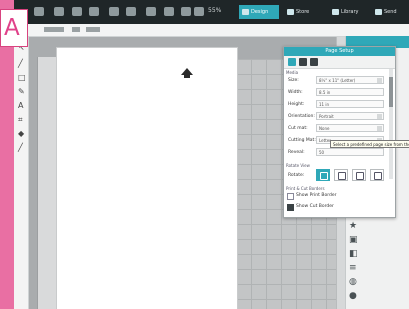 Image resolution: width=409 pixels, height=309 pixels. What do you see at coordinates (22, 78) in the screenshot?
I see `rectangle-icon: □` at bounding box center [22, 78].